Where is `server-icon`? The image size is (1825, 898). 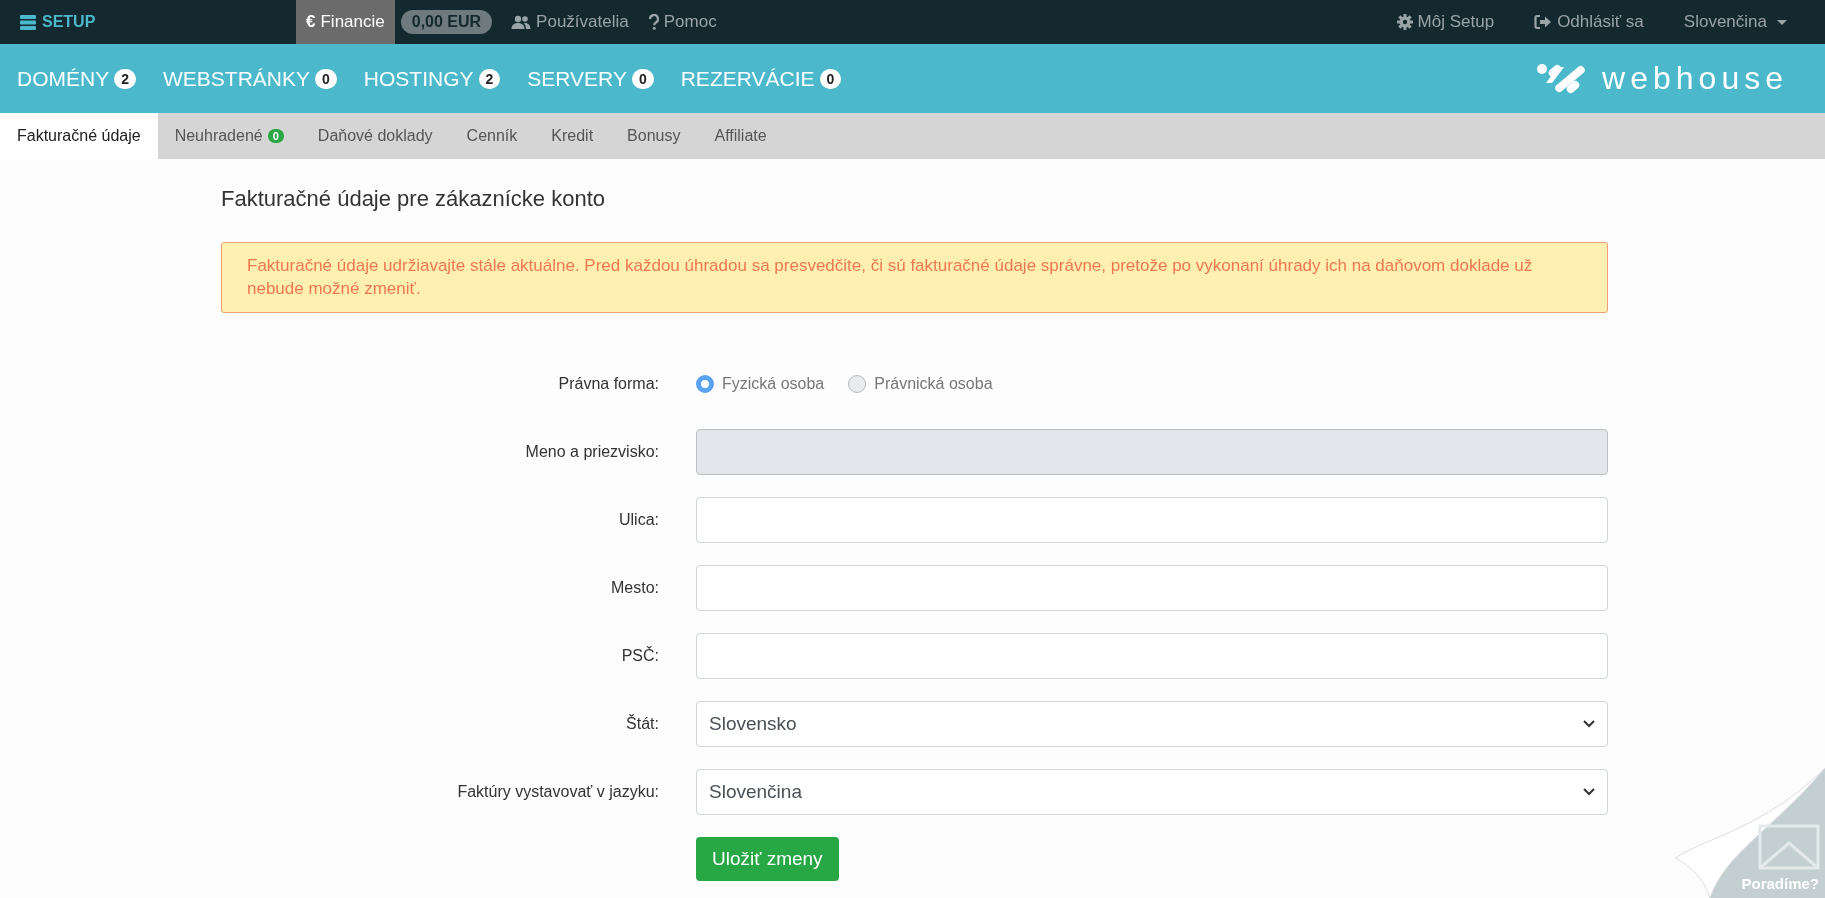
server-icon is located at coordinates (28, 22).